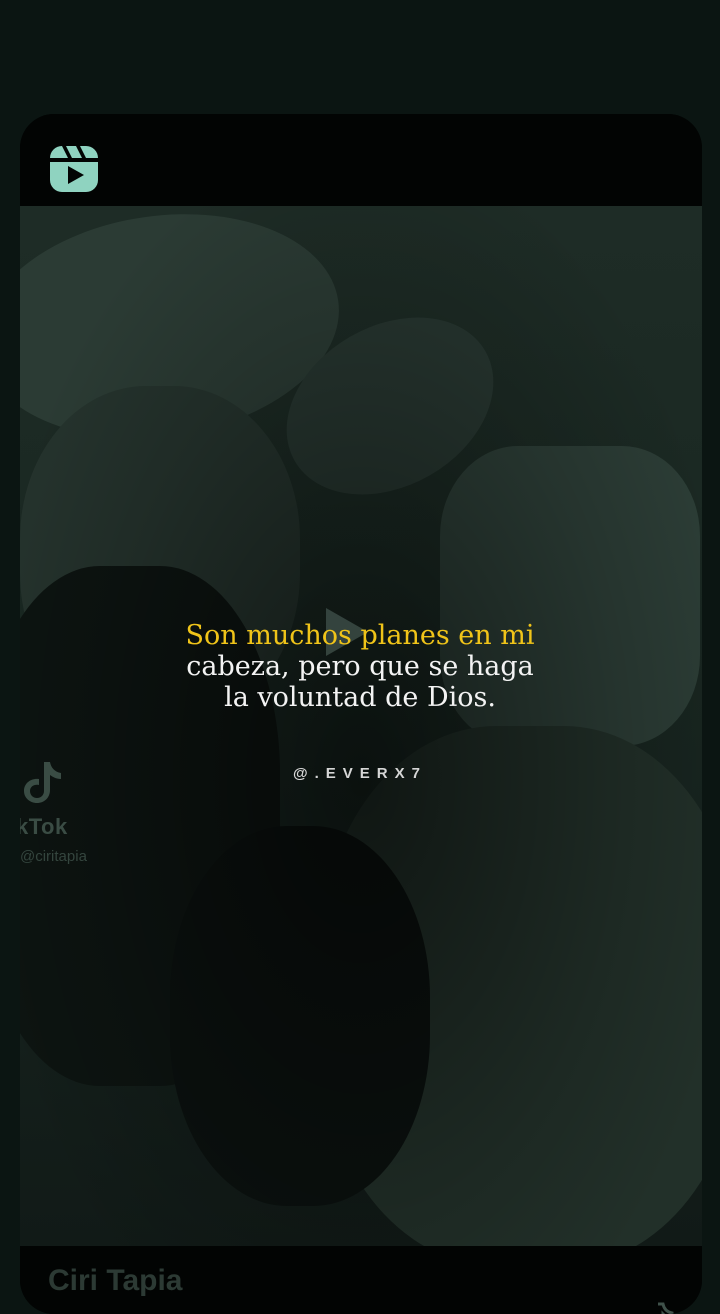 This screenshot has height=1314, width=720. I want to click on author-name: Ciri Tapia, so click(115, 1281).